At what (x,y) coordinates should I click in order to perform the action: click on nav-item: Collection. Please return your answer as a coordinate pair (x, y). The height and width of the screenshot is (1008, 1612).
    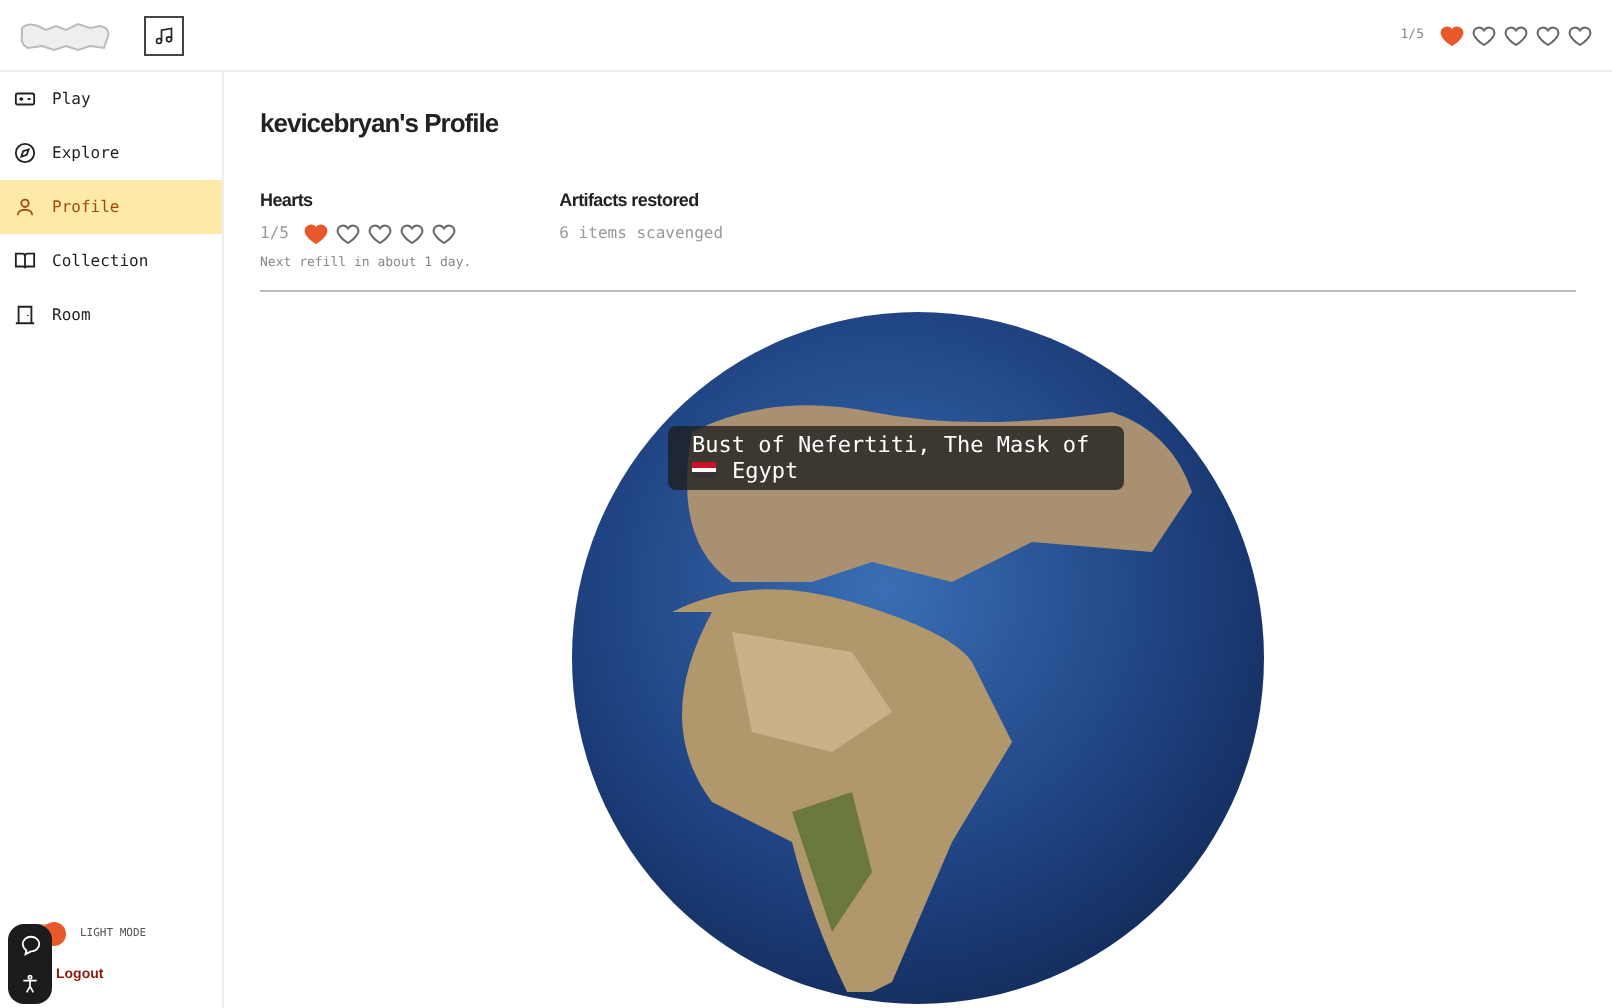
    Looking at the image, I should click on (111, 261).